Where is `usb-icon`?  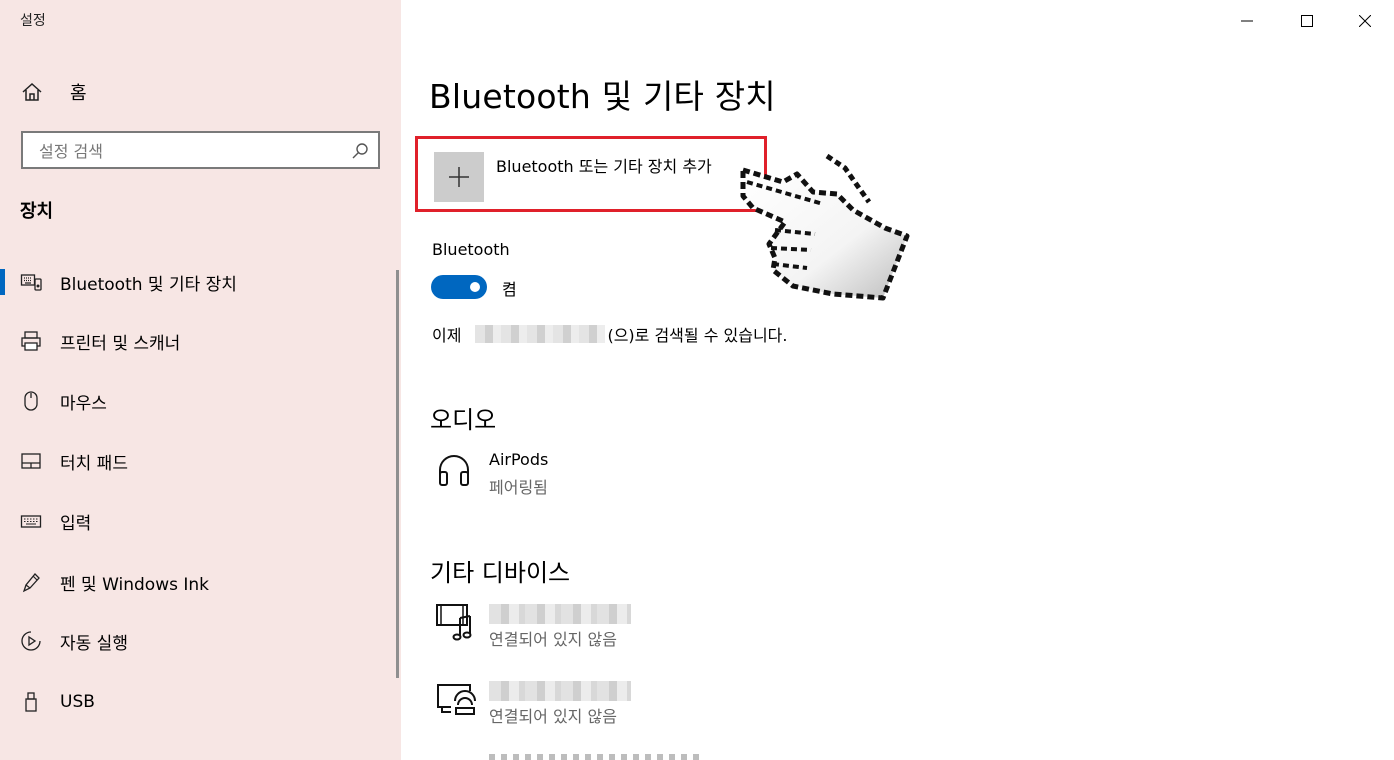 usb-icon is located at coordinates (31, 702).